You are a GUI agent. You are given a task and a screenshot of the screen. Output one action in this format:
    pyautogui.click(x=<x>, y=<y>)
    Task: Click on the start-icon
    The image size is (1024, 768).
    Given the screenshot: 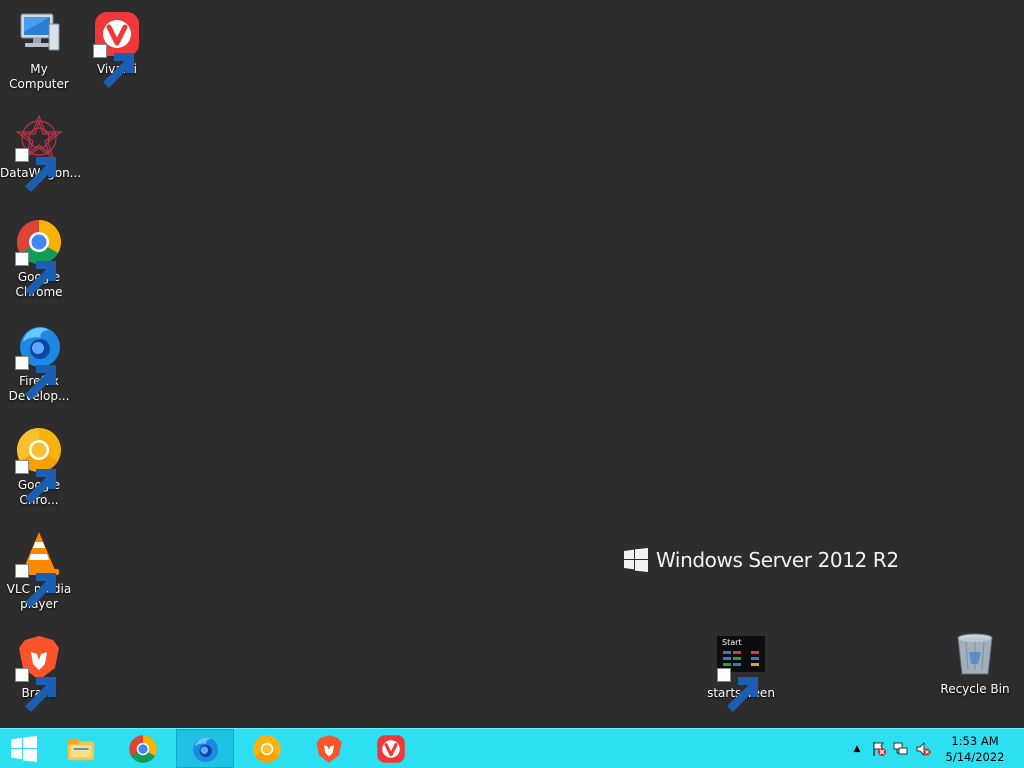 What is the action you would take?
    pyautogui.click(x=24, y=748)
    